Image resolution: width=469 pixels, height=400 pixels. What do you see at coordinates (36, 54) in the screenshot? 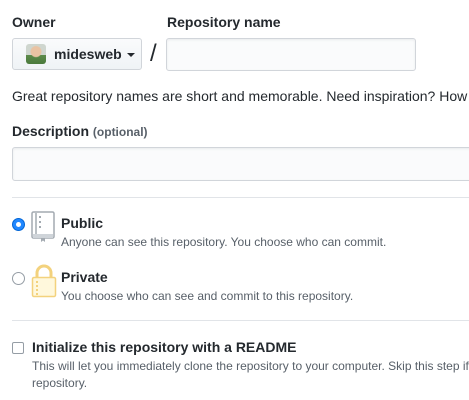
I see `user-avatar` at bounding box center [36, 54].